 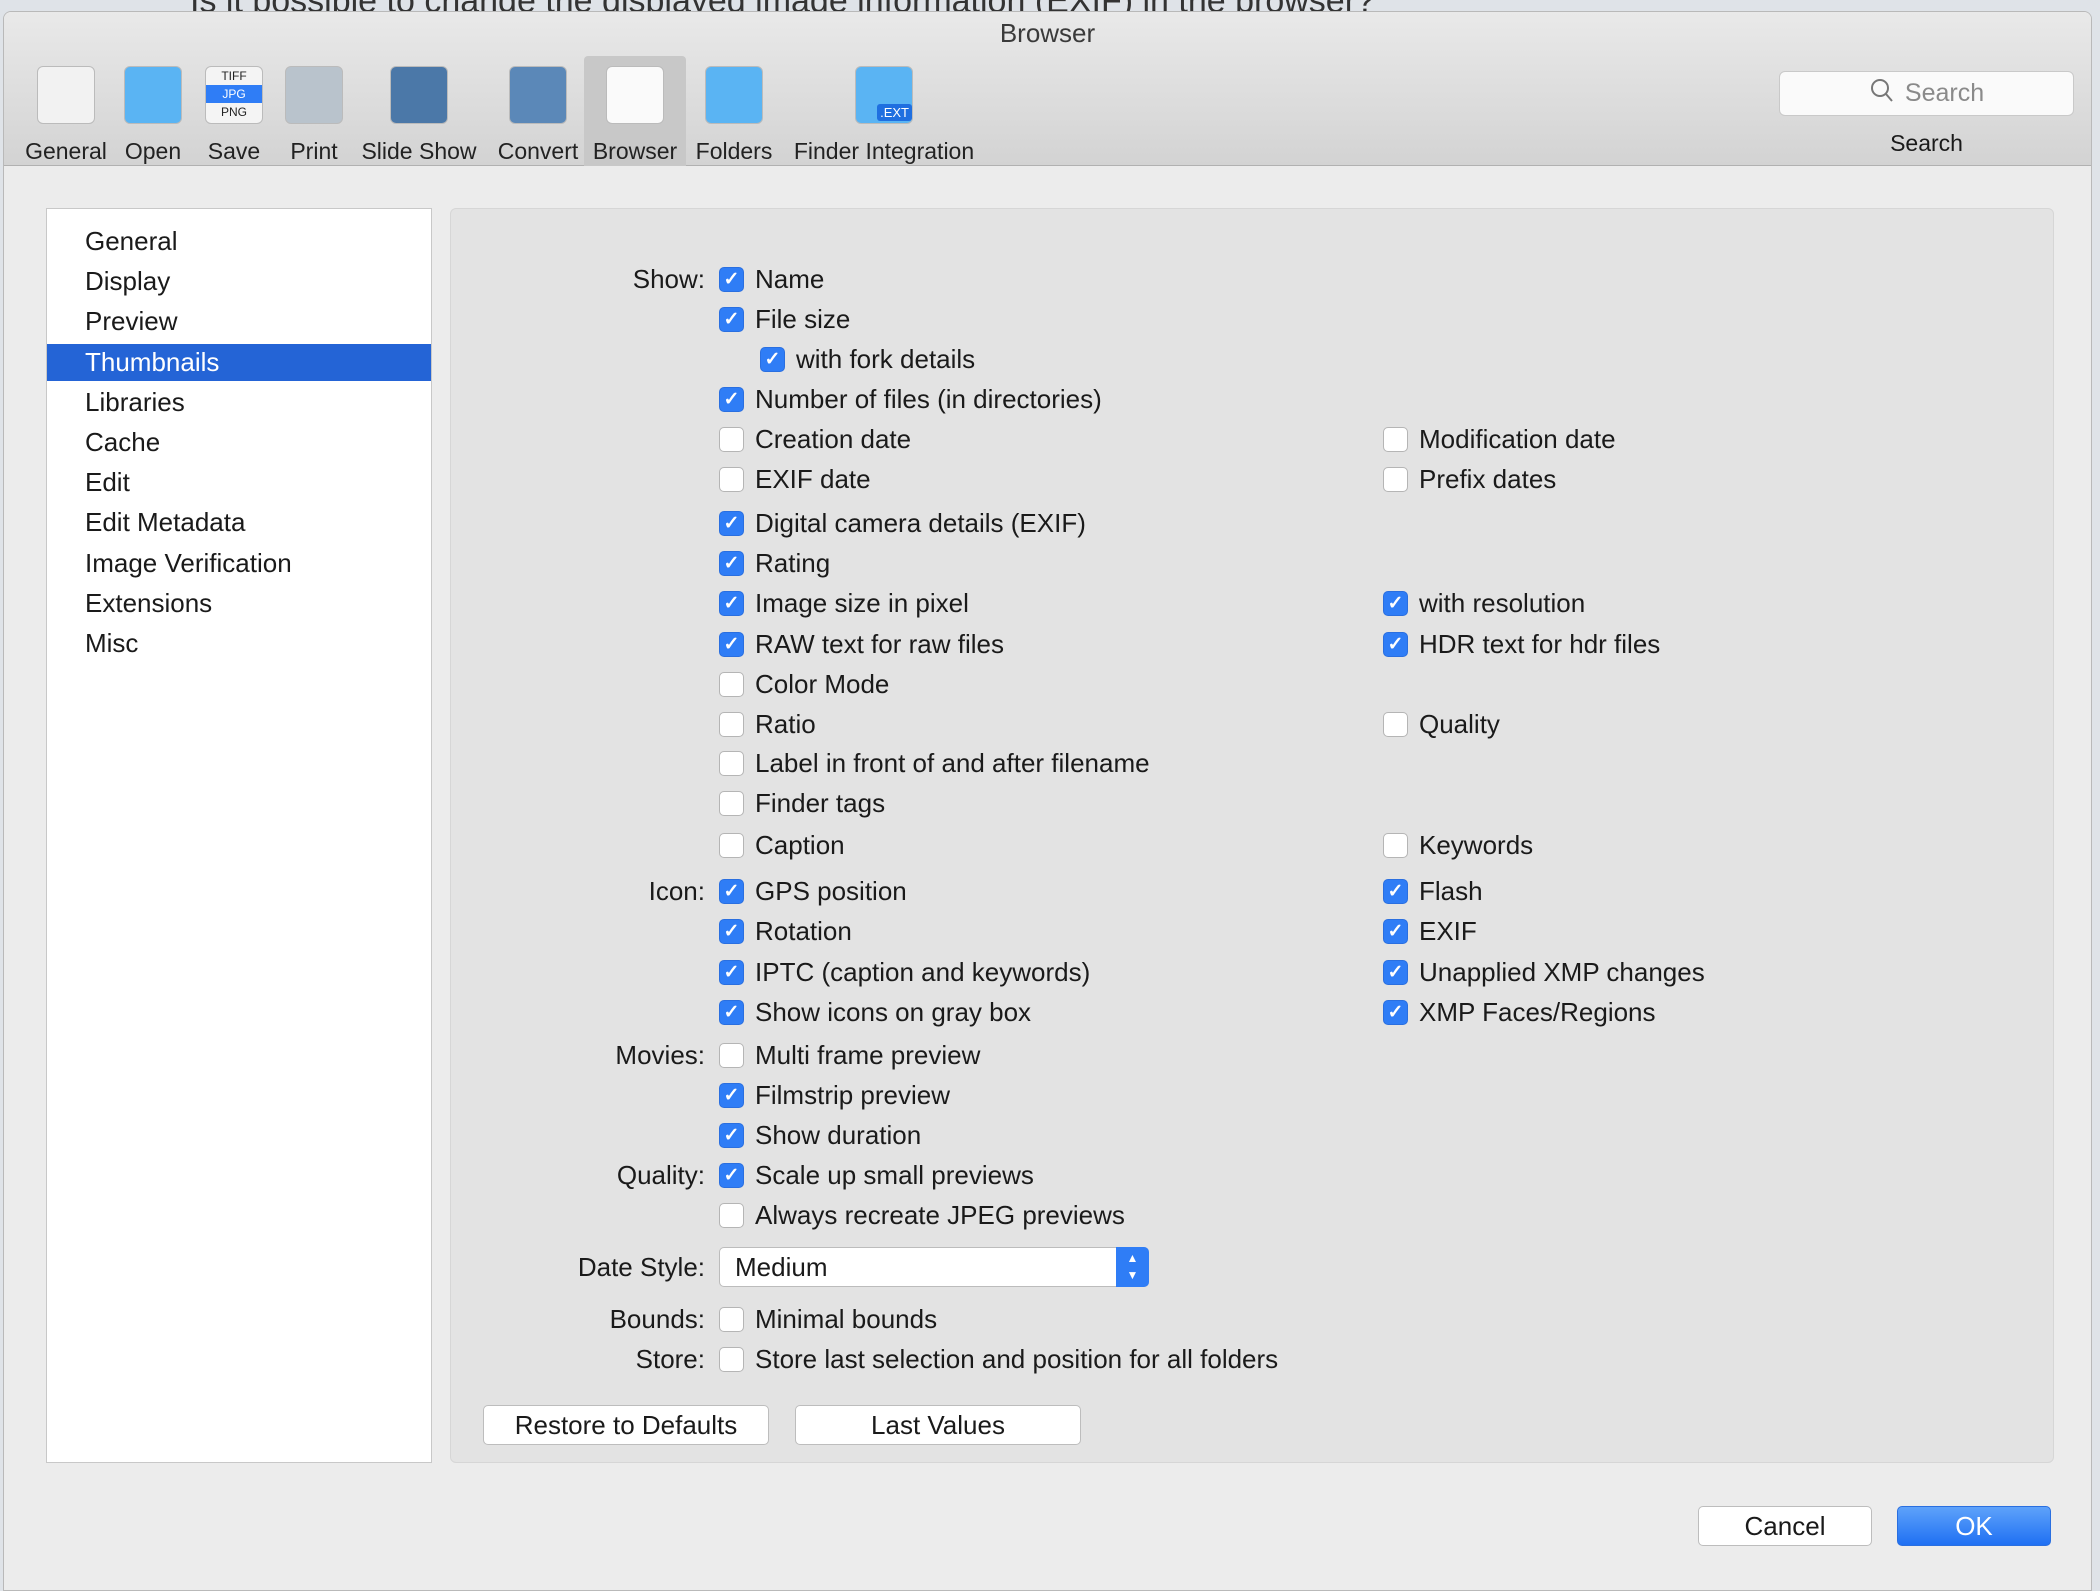 What do you see at coordinates (626, 1425) in the screenshot?
I see `restore-defaults-button: Restore to Defaults` at bounding box center [626, 1425].